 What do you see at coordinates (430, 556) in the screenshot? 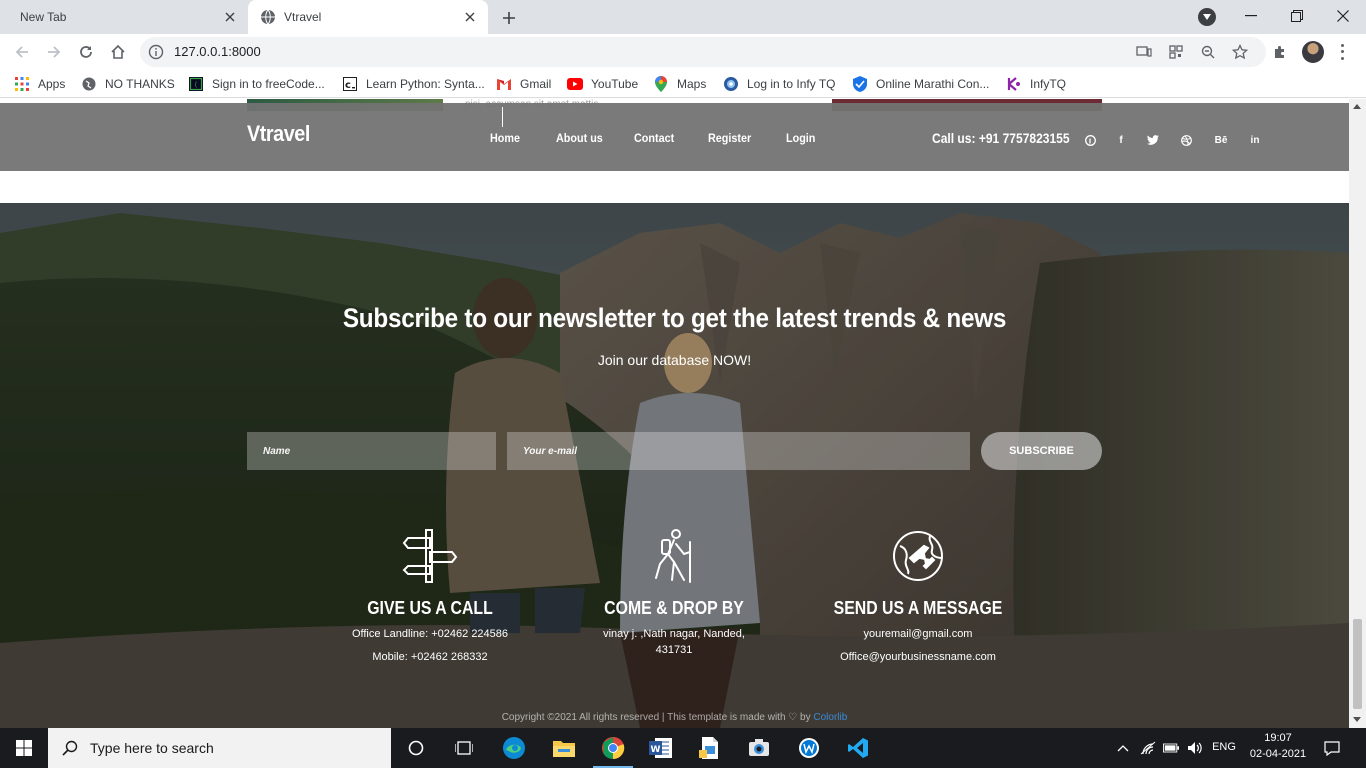
I see `signpost-icon` at bounding box center [430, 556].